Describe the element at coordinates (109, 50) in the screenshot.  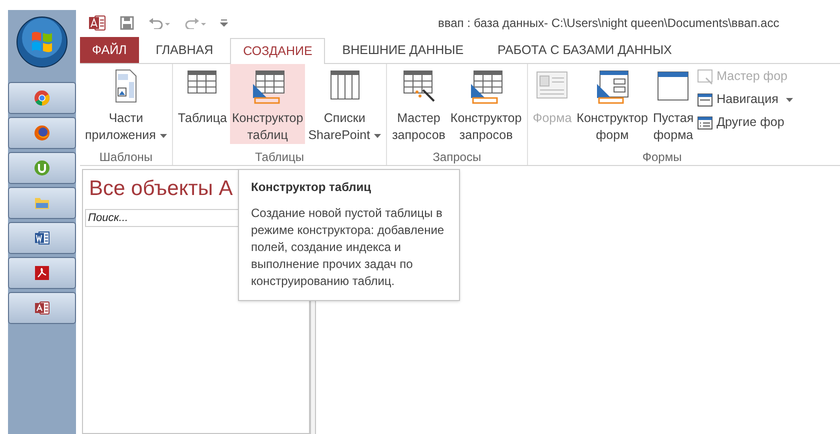
I see `ribbon-tab: ФАЙЛ` at that location.